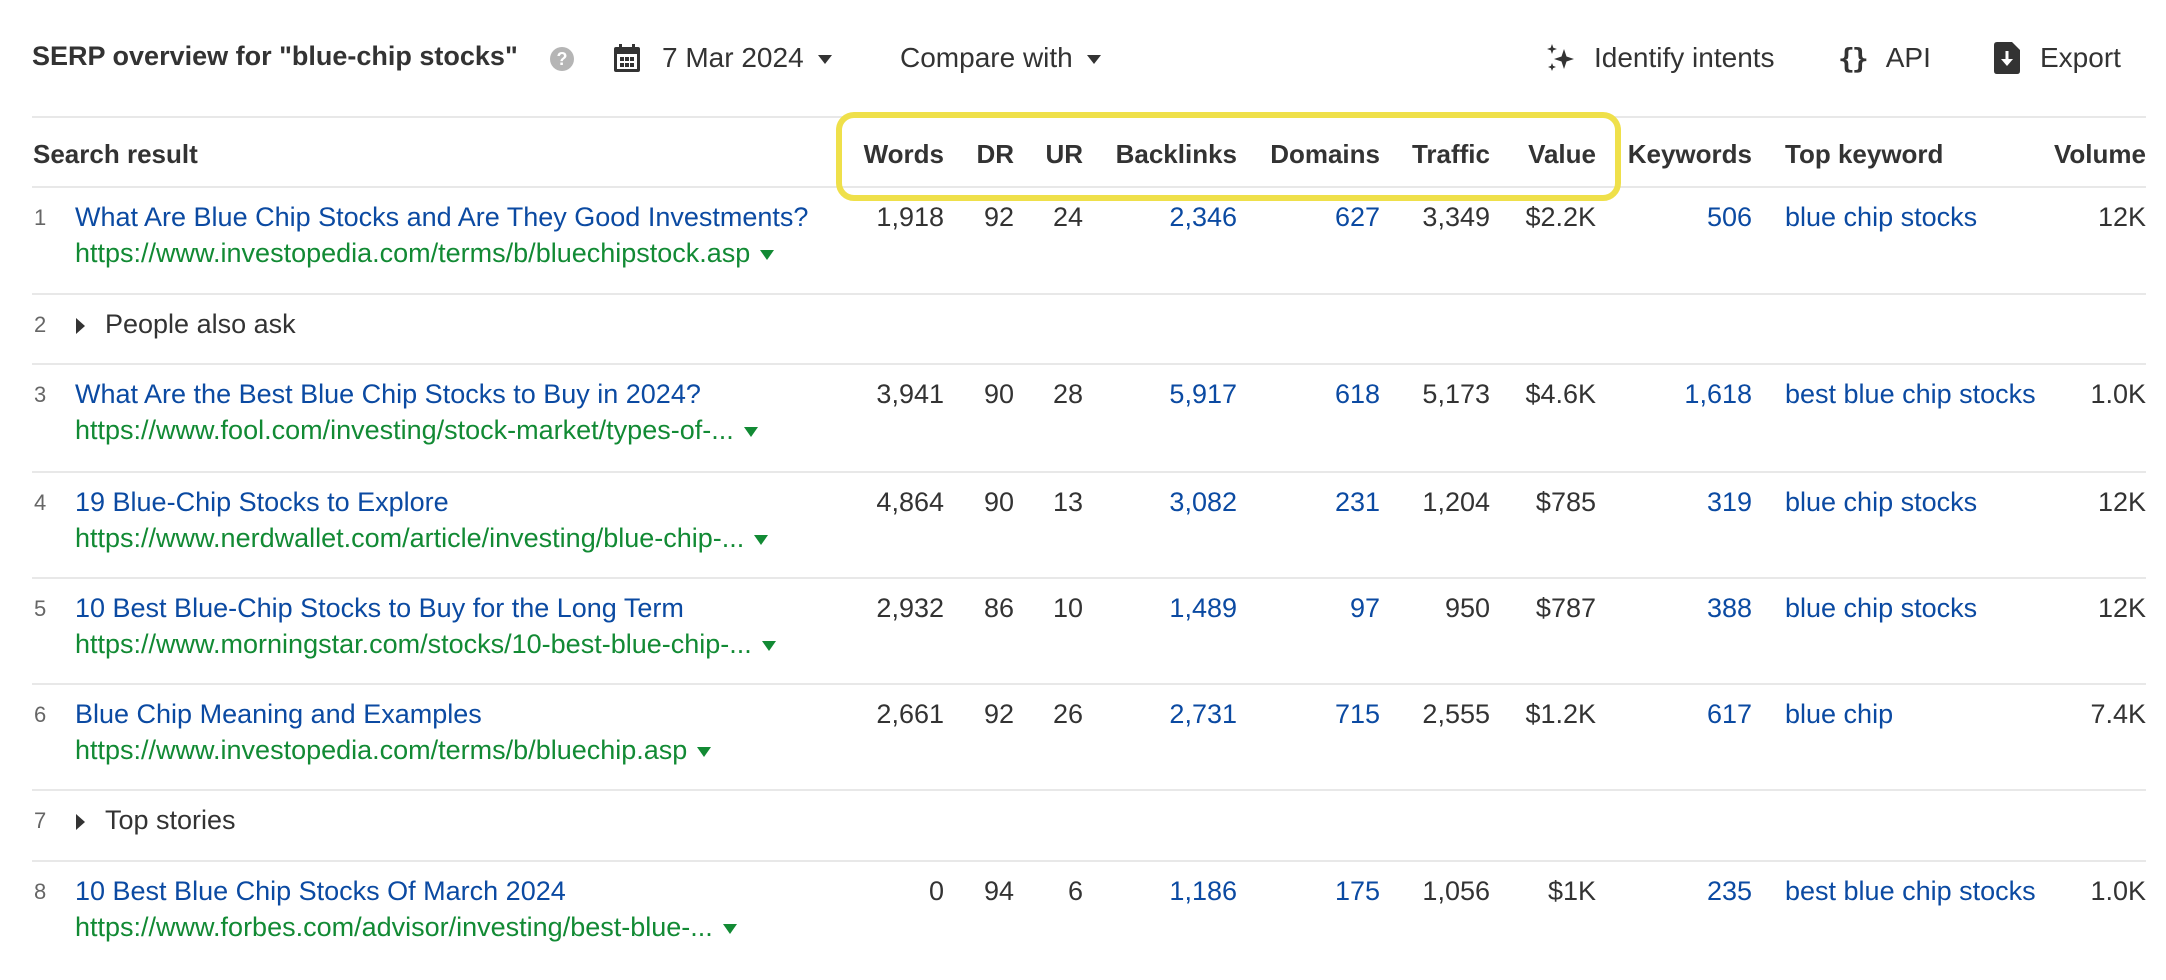  I want to click on column-header-volume: Volume, so click(2100, 154).